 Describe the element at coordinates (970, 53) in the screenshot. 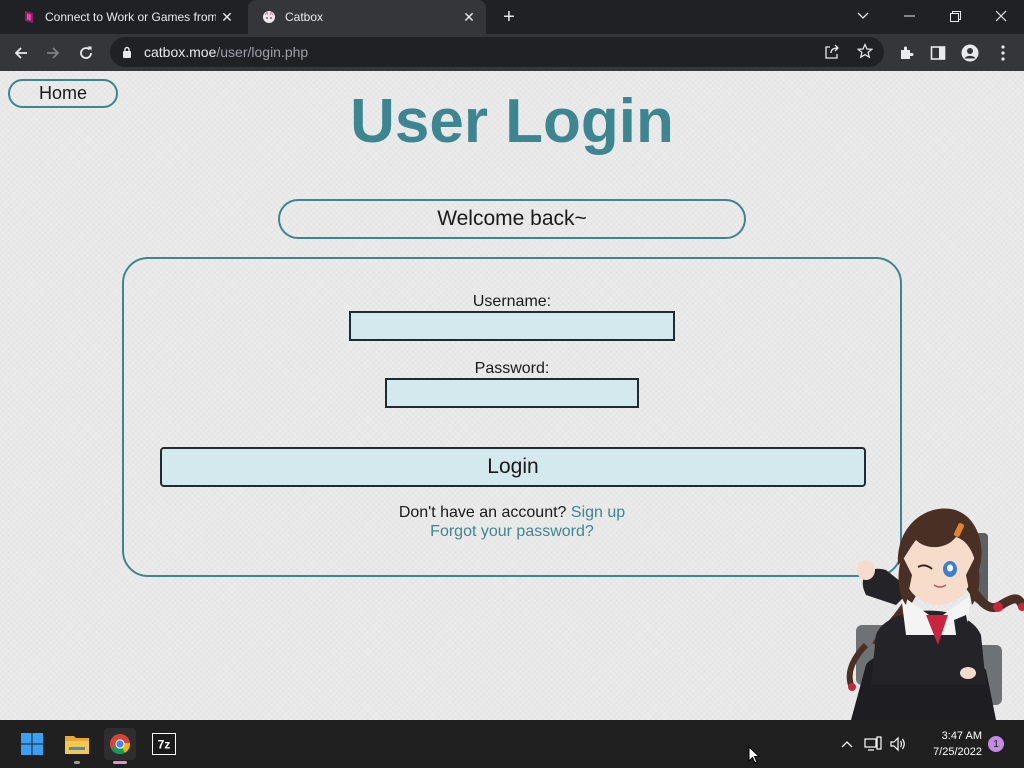

I see `profile-icon` at that location.